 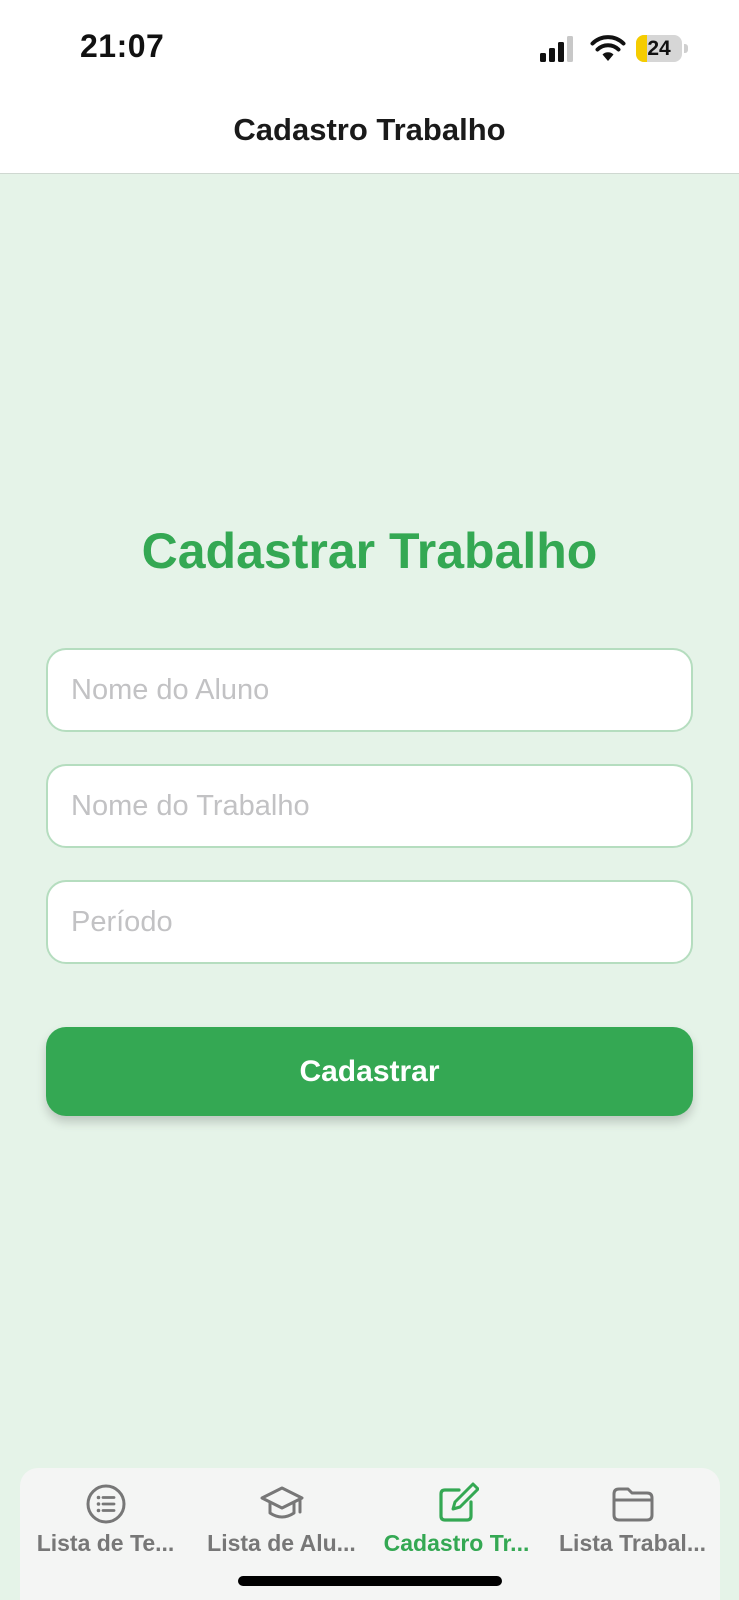 What do you see at coordinates (370, 1581) in the screenshot?
I see `home-indicator` at bounding box center [370, 1581].